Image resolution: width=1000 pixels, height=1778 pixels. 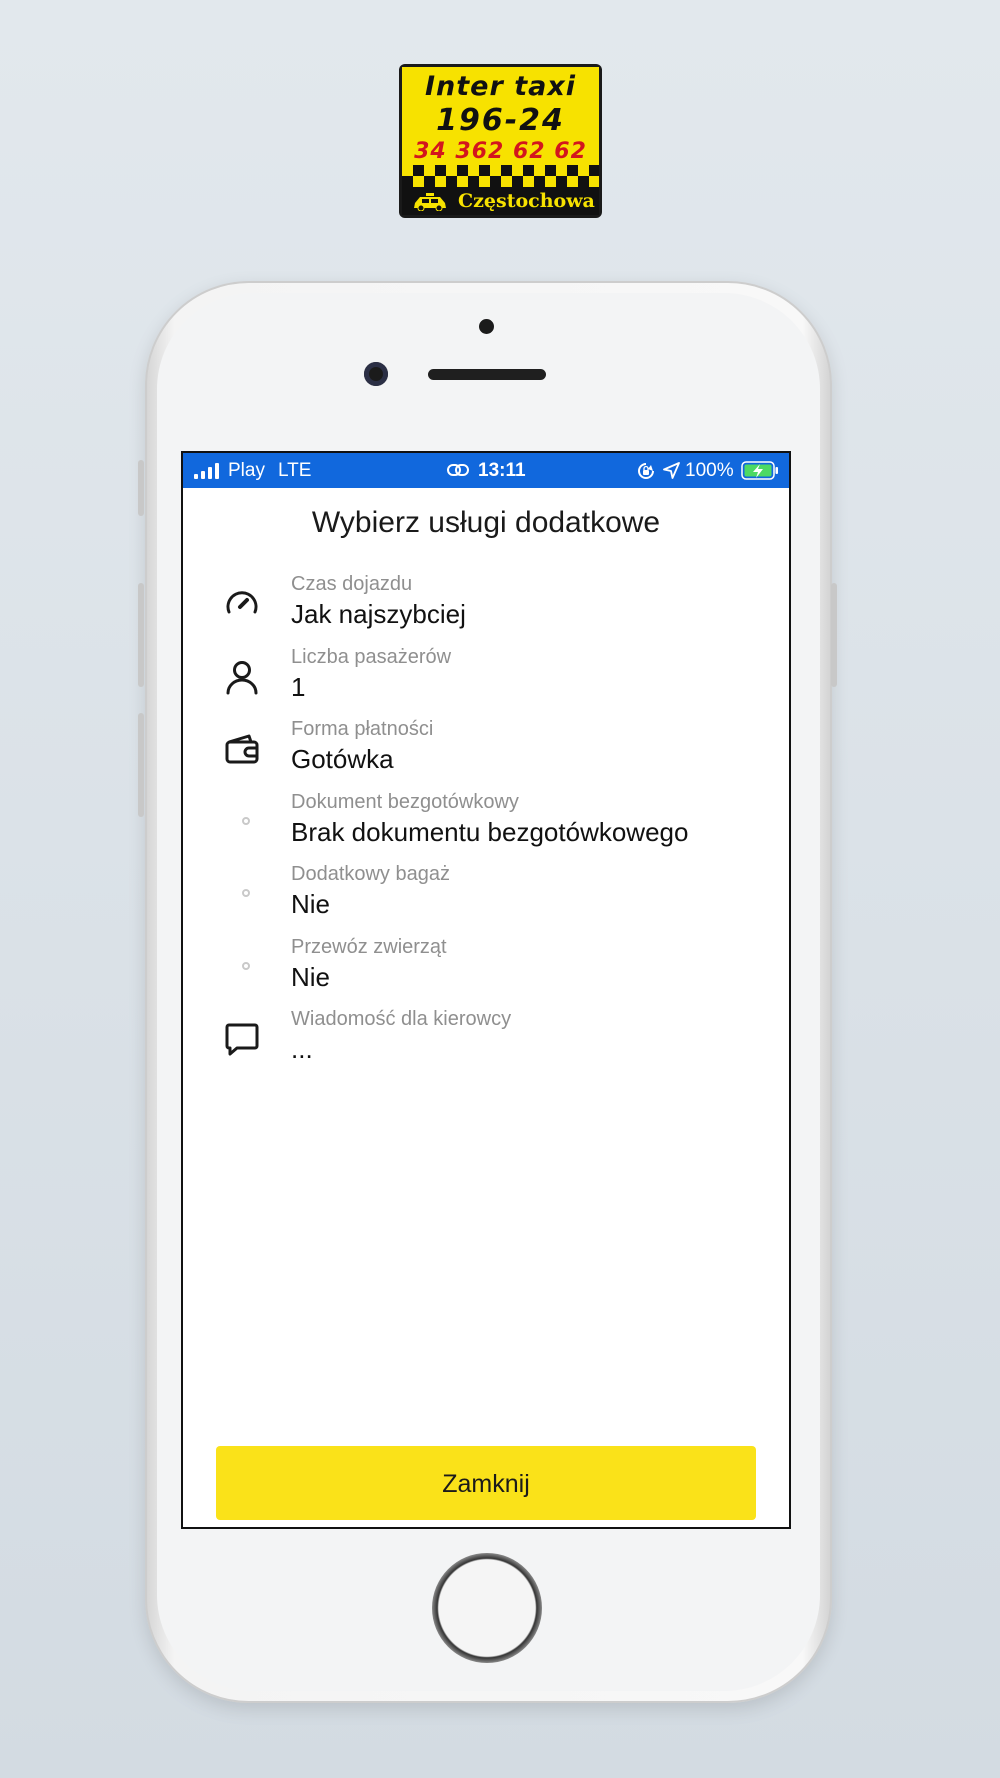 What do you see at coordinates (490, 832) in the screenshot?
I see `option-value: Brak dokumentu bezgotówkowego` at bounding box center [490, 832].